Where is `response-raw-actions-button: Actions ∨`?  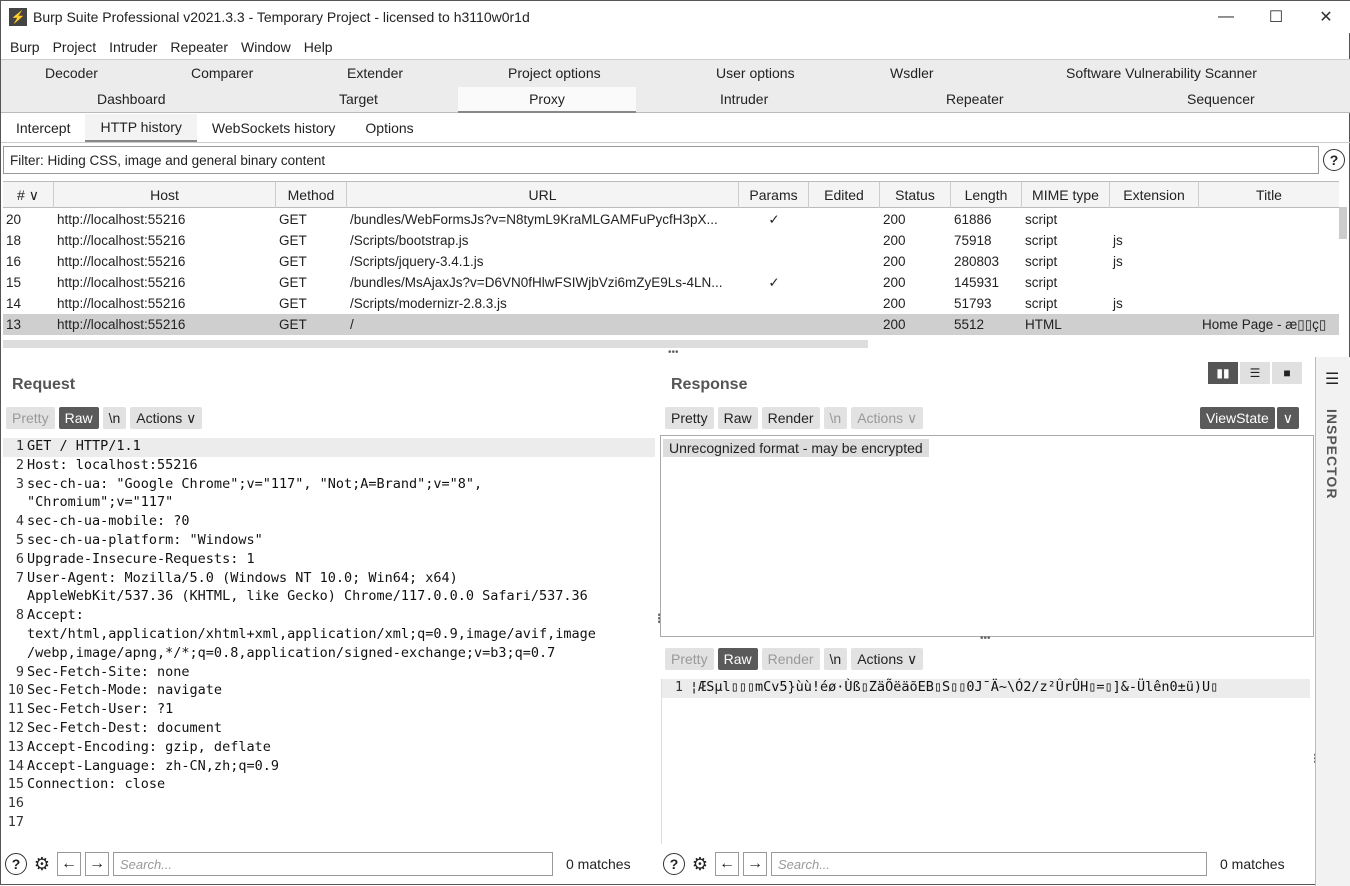
response-raw-actions-button: Actions ∨ is located at coordinates (887, 659).